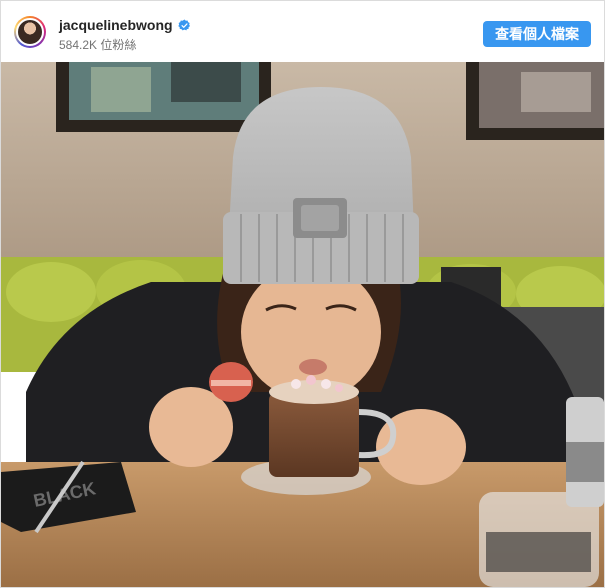 This screenshot has height=588, width=605. What do you see at coordinates (231, 382) in the screenshot?
I see `macaron` at bounding box center [231, 382].